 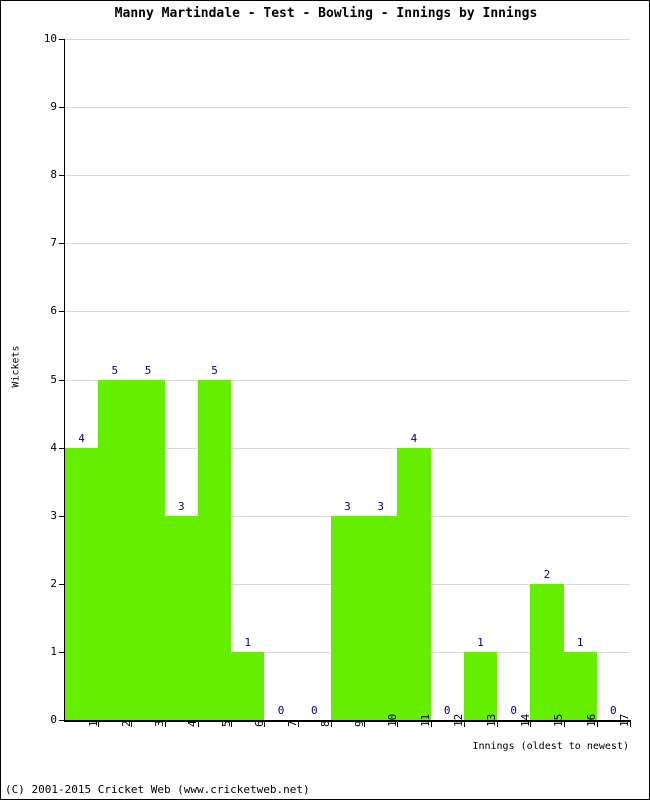 I want to click on x-tick-label: 15, so click(x=558, y=720).